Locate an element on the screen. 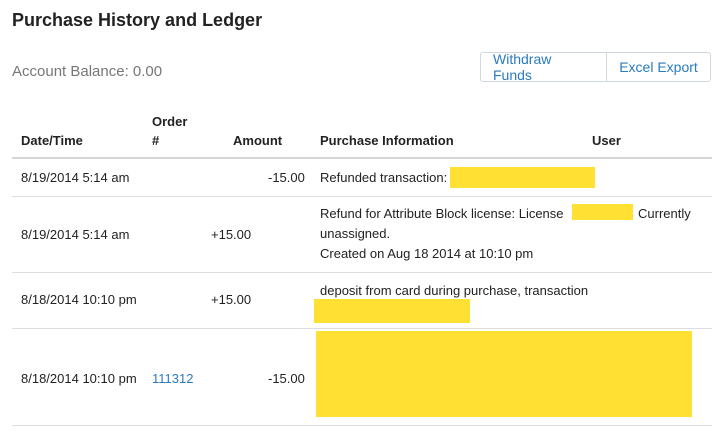 This screenshot has width=722, height=432. withdraw-funds-button: Withdraw Funds is located at coordinates (543, 67).